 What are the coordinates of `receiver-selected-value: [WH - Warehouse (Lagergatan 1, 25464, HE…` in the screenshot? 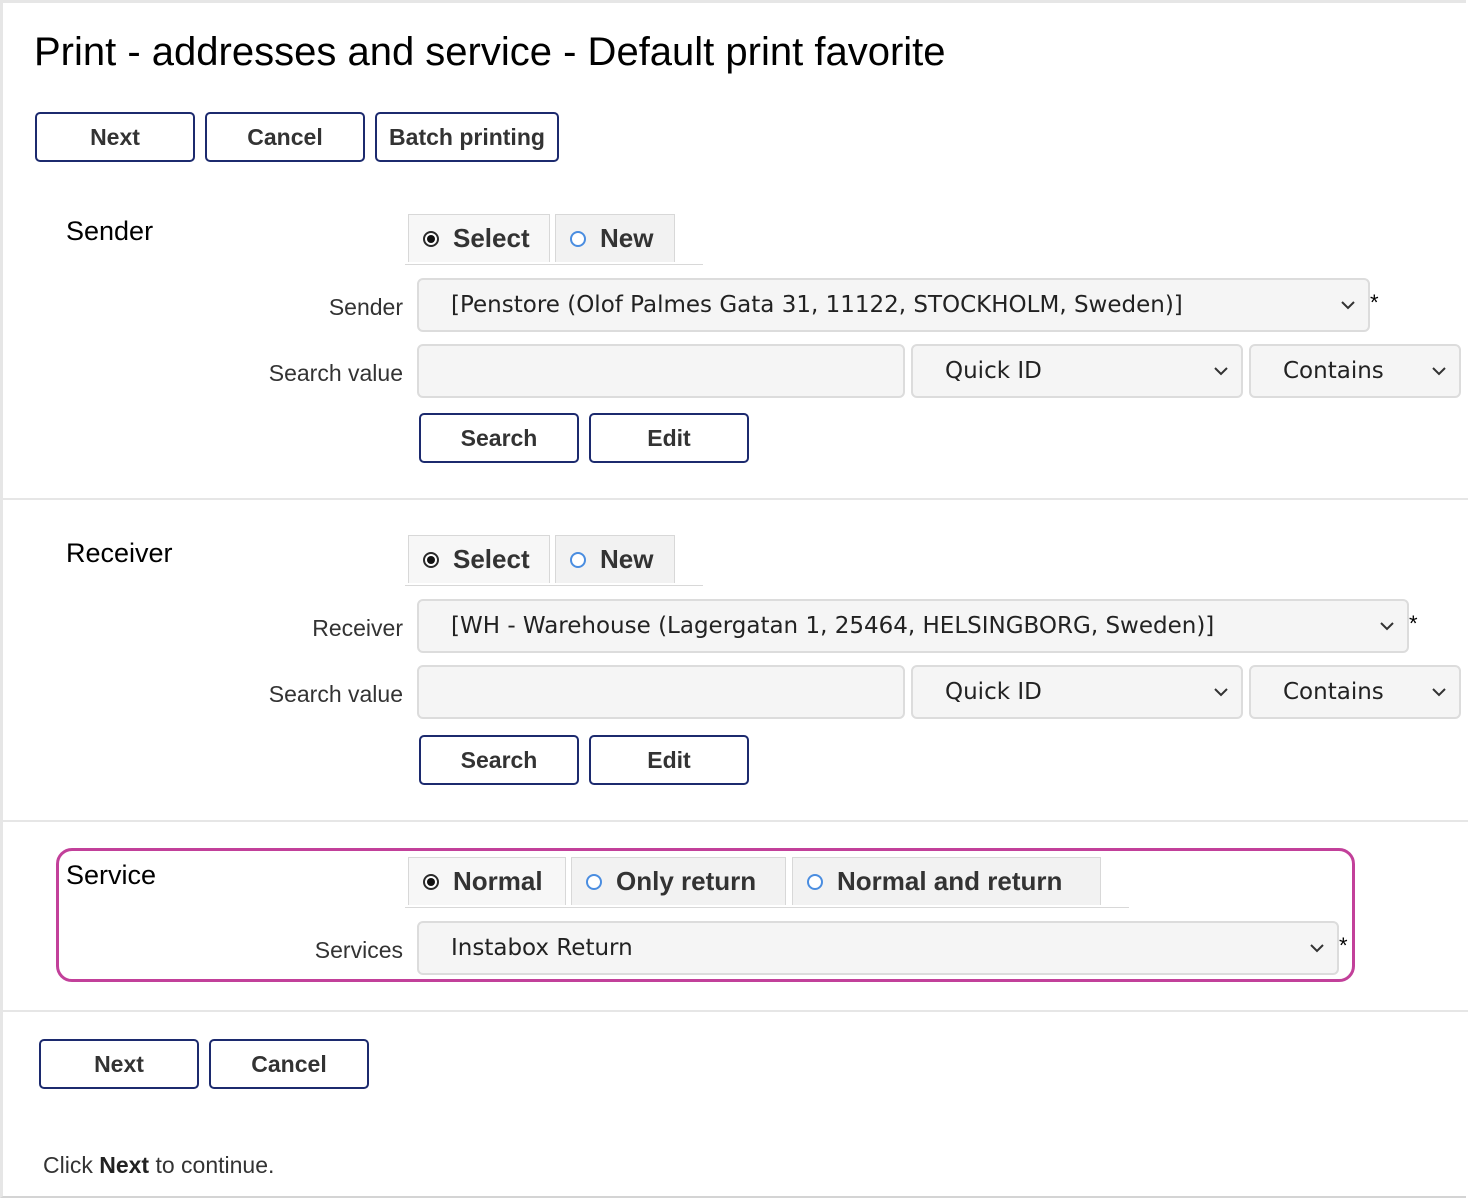 It's located at (833, 626).